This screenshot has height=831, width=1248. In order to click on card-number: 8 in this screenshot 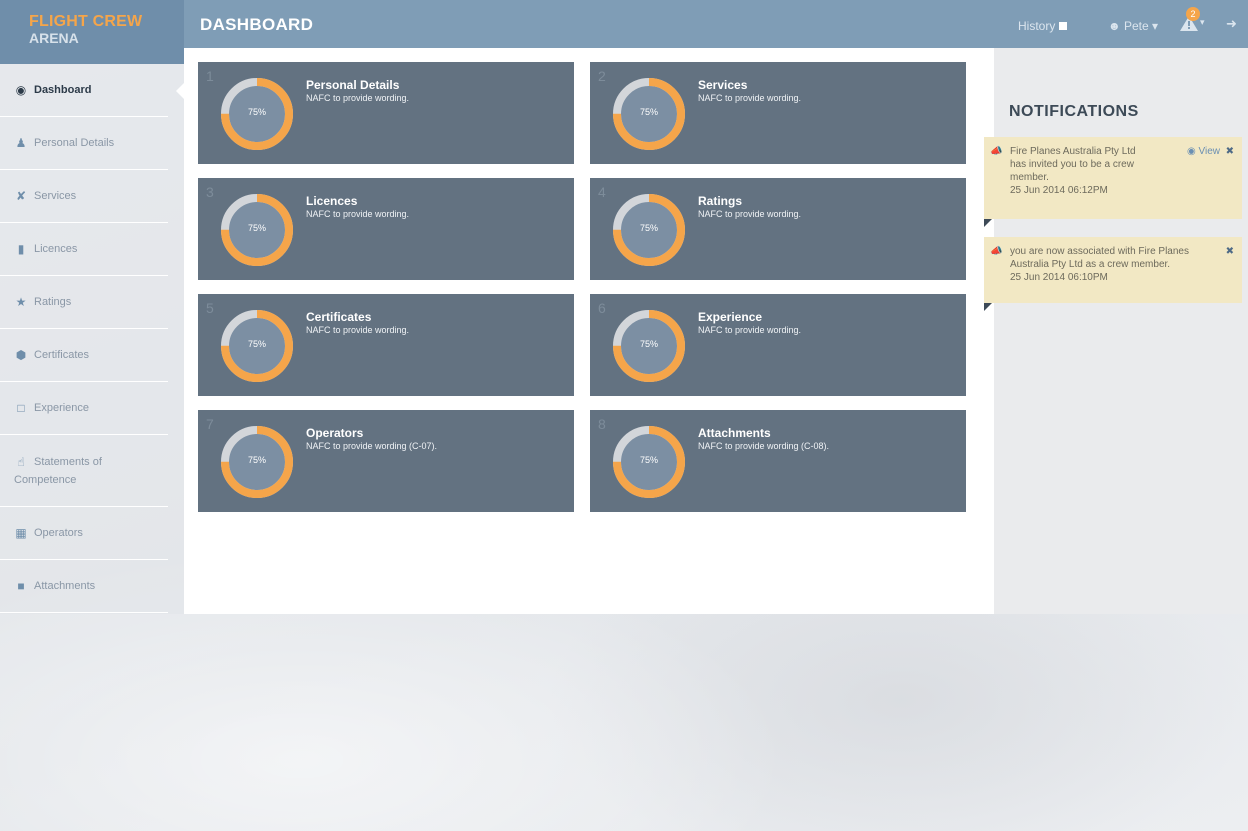, I will do `click(602, 424)`.